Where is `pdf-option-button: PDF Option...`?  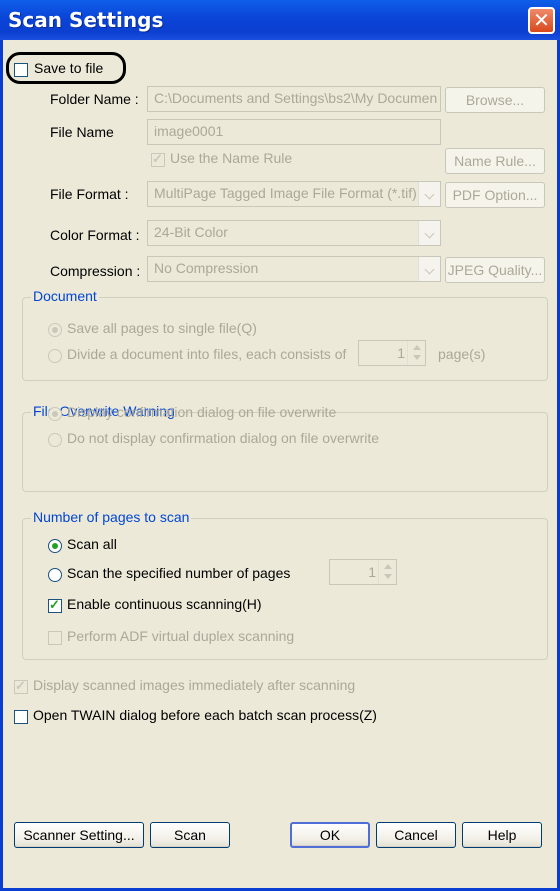
pdf-option-button: PDF Option... is located at coordinates (495, 195).